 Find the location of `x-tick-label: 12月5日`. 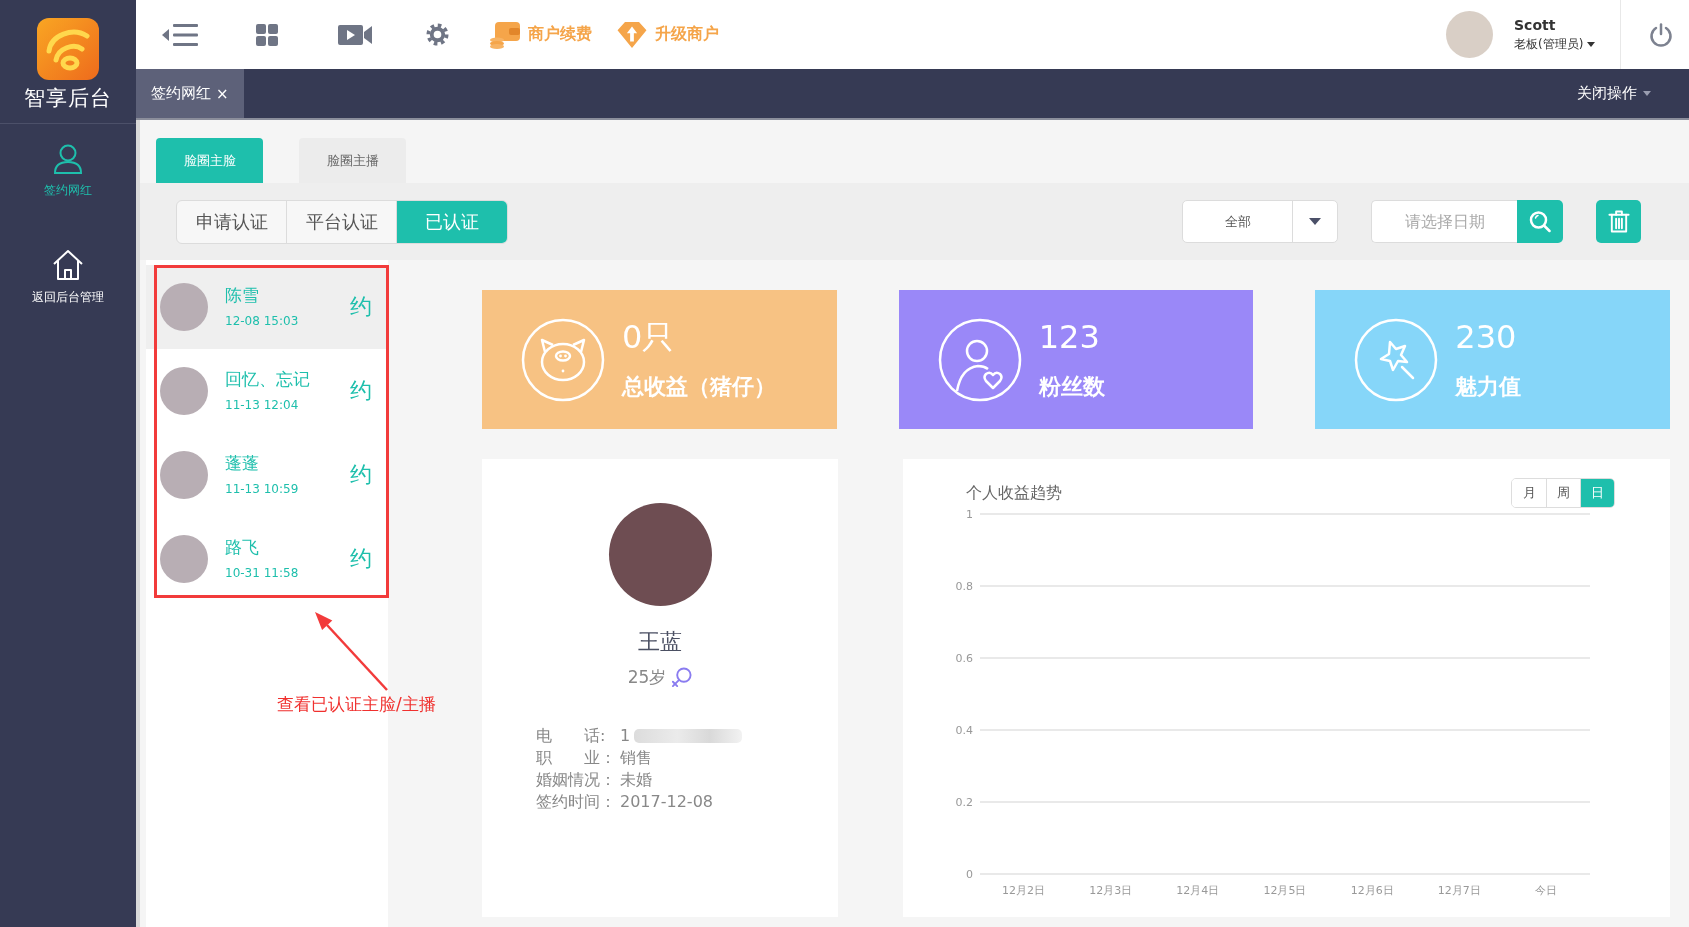

x-tick-label: 12月5日 is located at coordinates (1285, 890).